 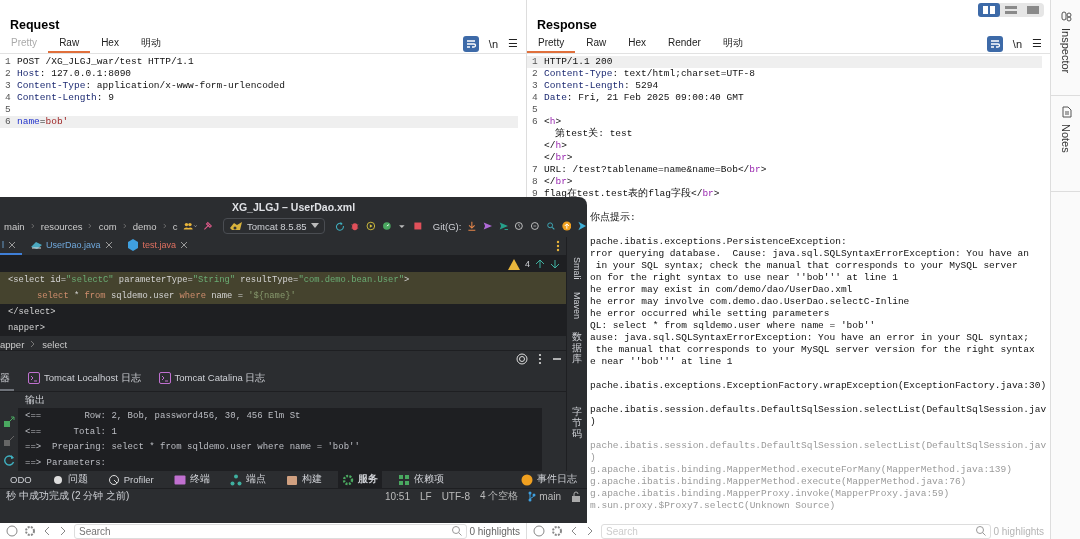 I want to click on line-number: 7, so click(x=535, y=170).